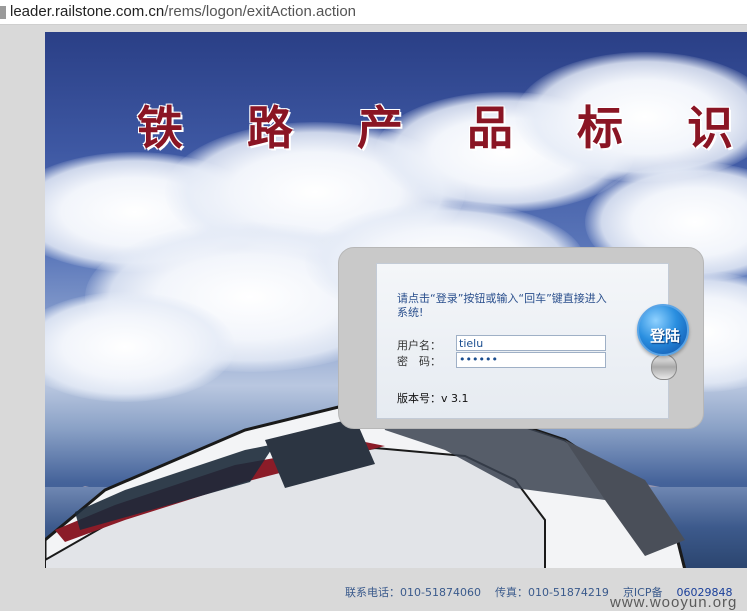 The width and height of the screenshot is (747, 611). Describe the element at coordinates (531, 360) in the screenshot. I see `password-input: ••••••` at that location.